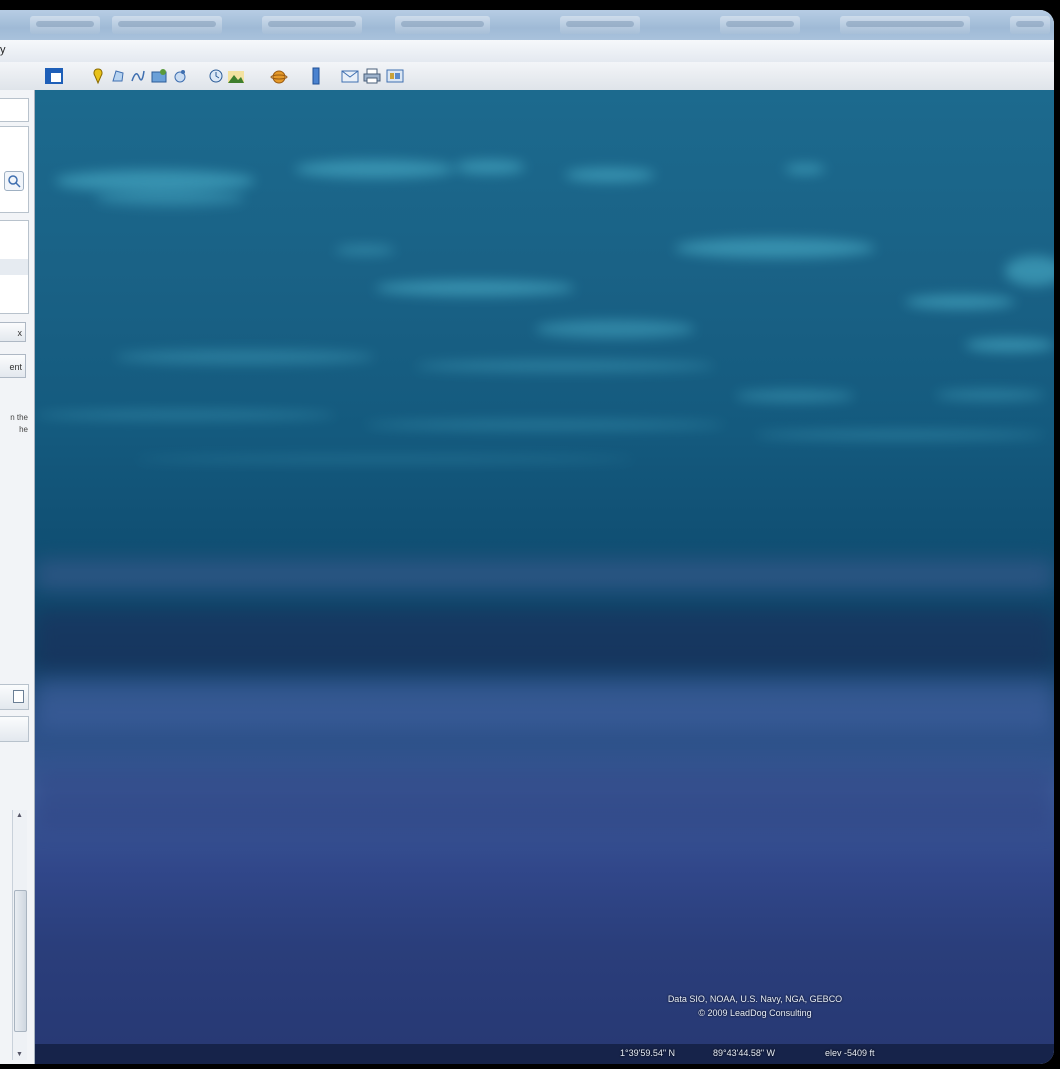 This screenshot has height=1069, width=1060. I want to click on menu-item-help: y, so click(3, 50).